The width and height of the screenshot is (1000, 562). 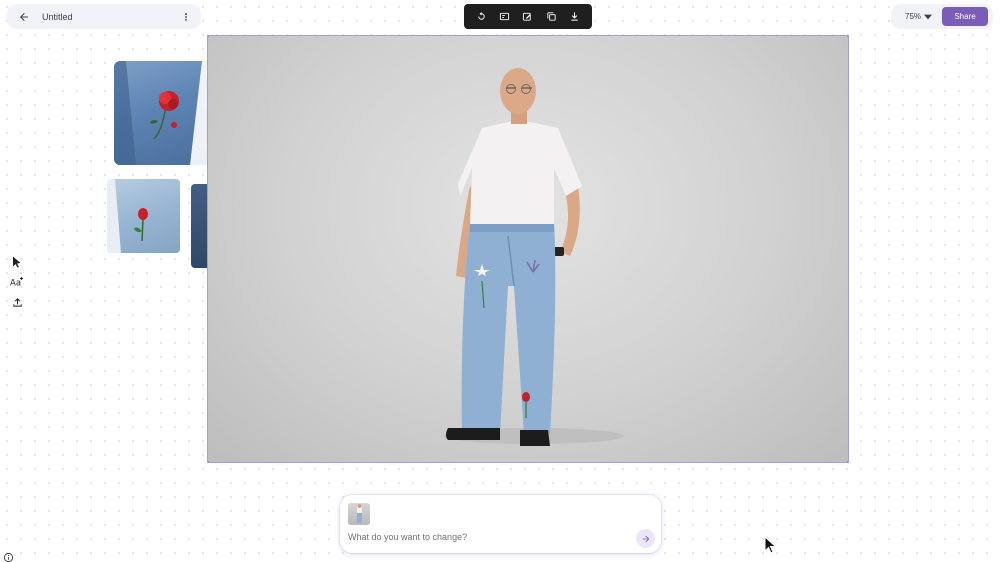 I want to click on thumbnail-jeans-tulip, so click(x=143, y=216).